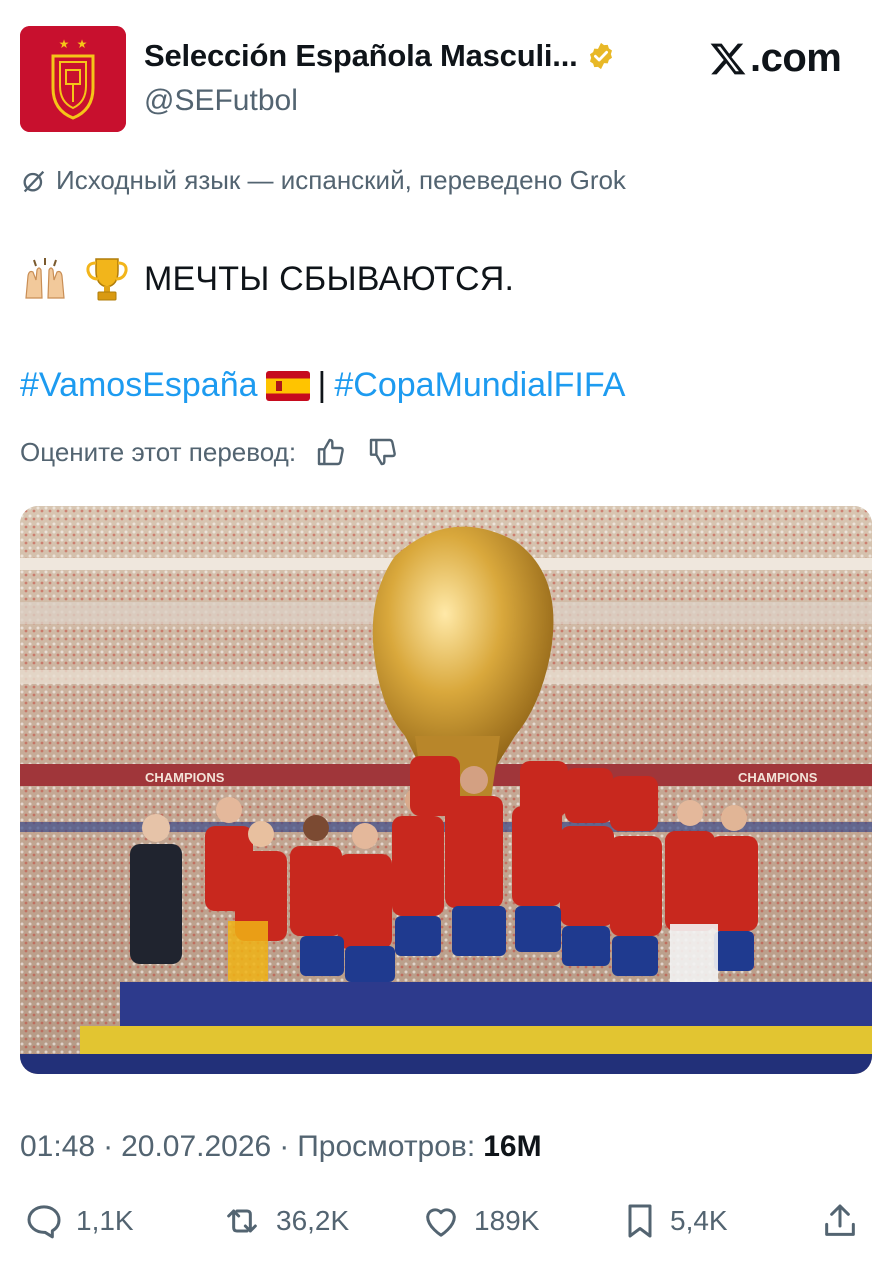  I want to click on tweet-time: 01:48, so click(57, 1147).